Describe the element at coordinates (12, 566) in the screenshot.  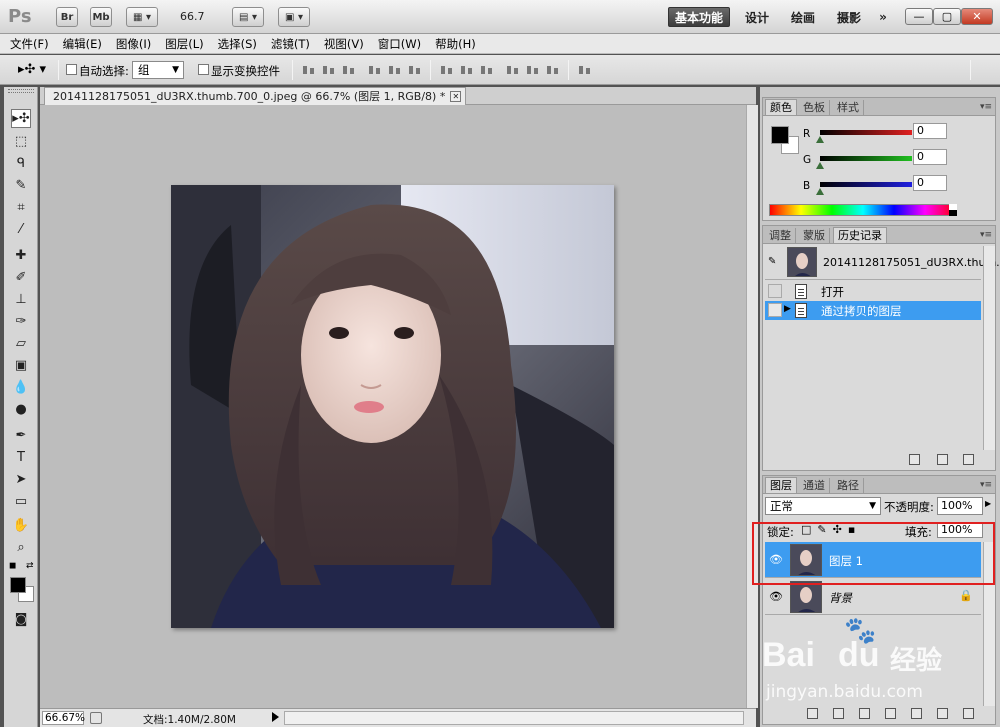
I see `default-colors-icon: ◼` at that location.